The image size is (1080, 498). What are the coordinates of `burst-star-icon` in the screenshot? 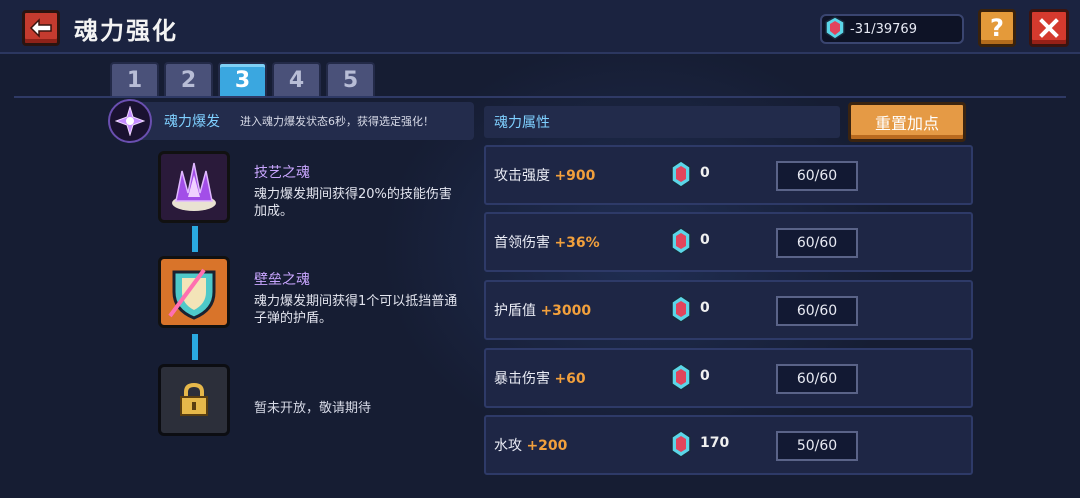 It's located at (130, 121).